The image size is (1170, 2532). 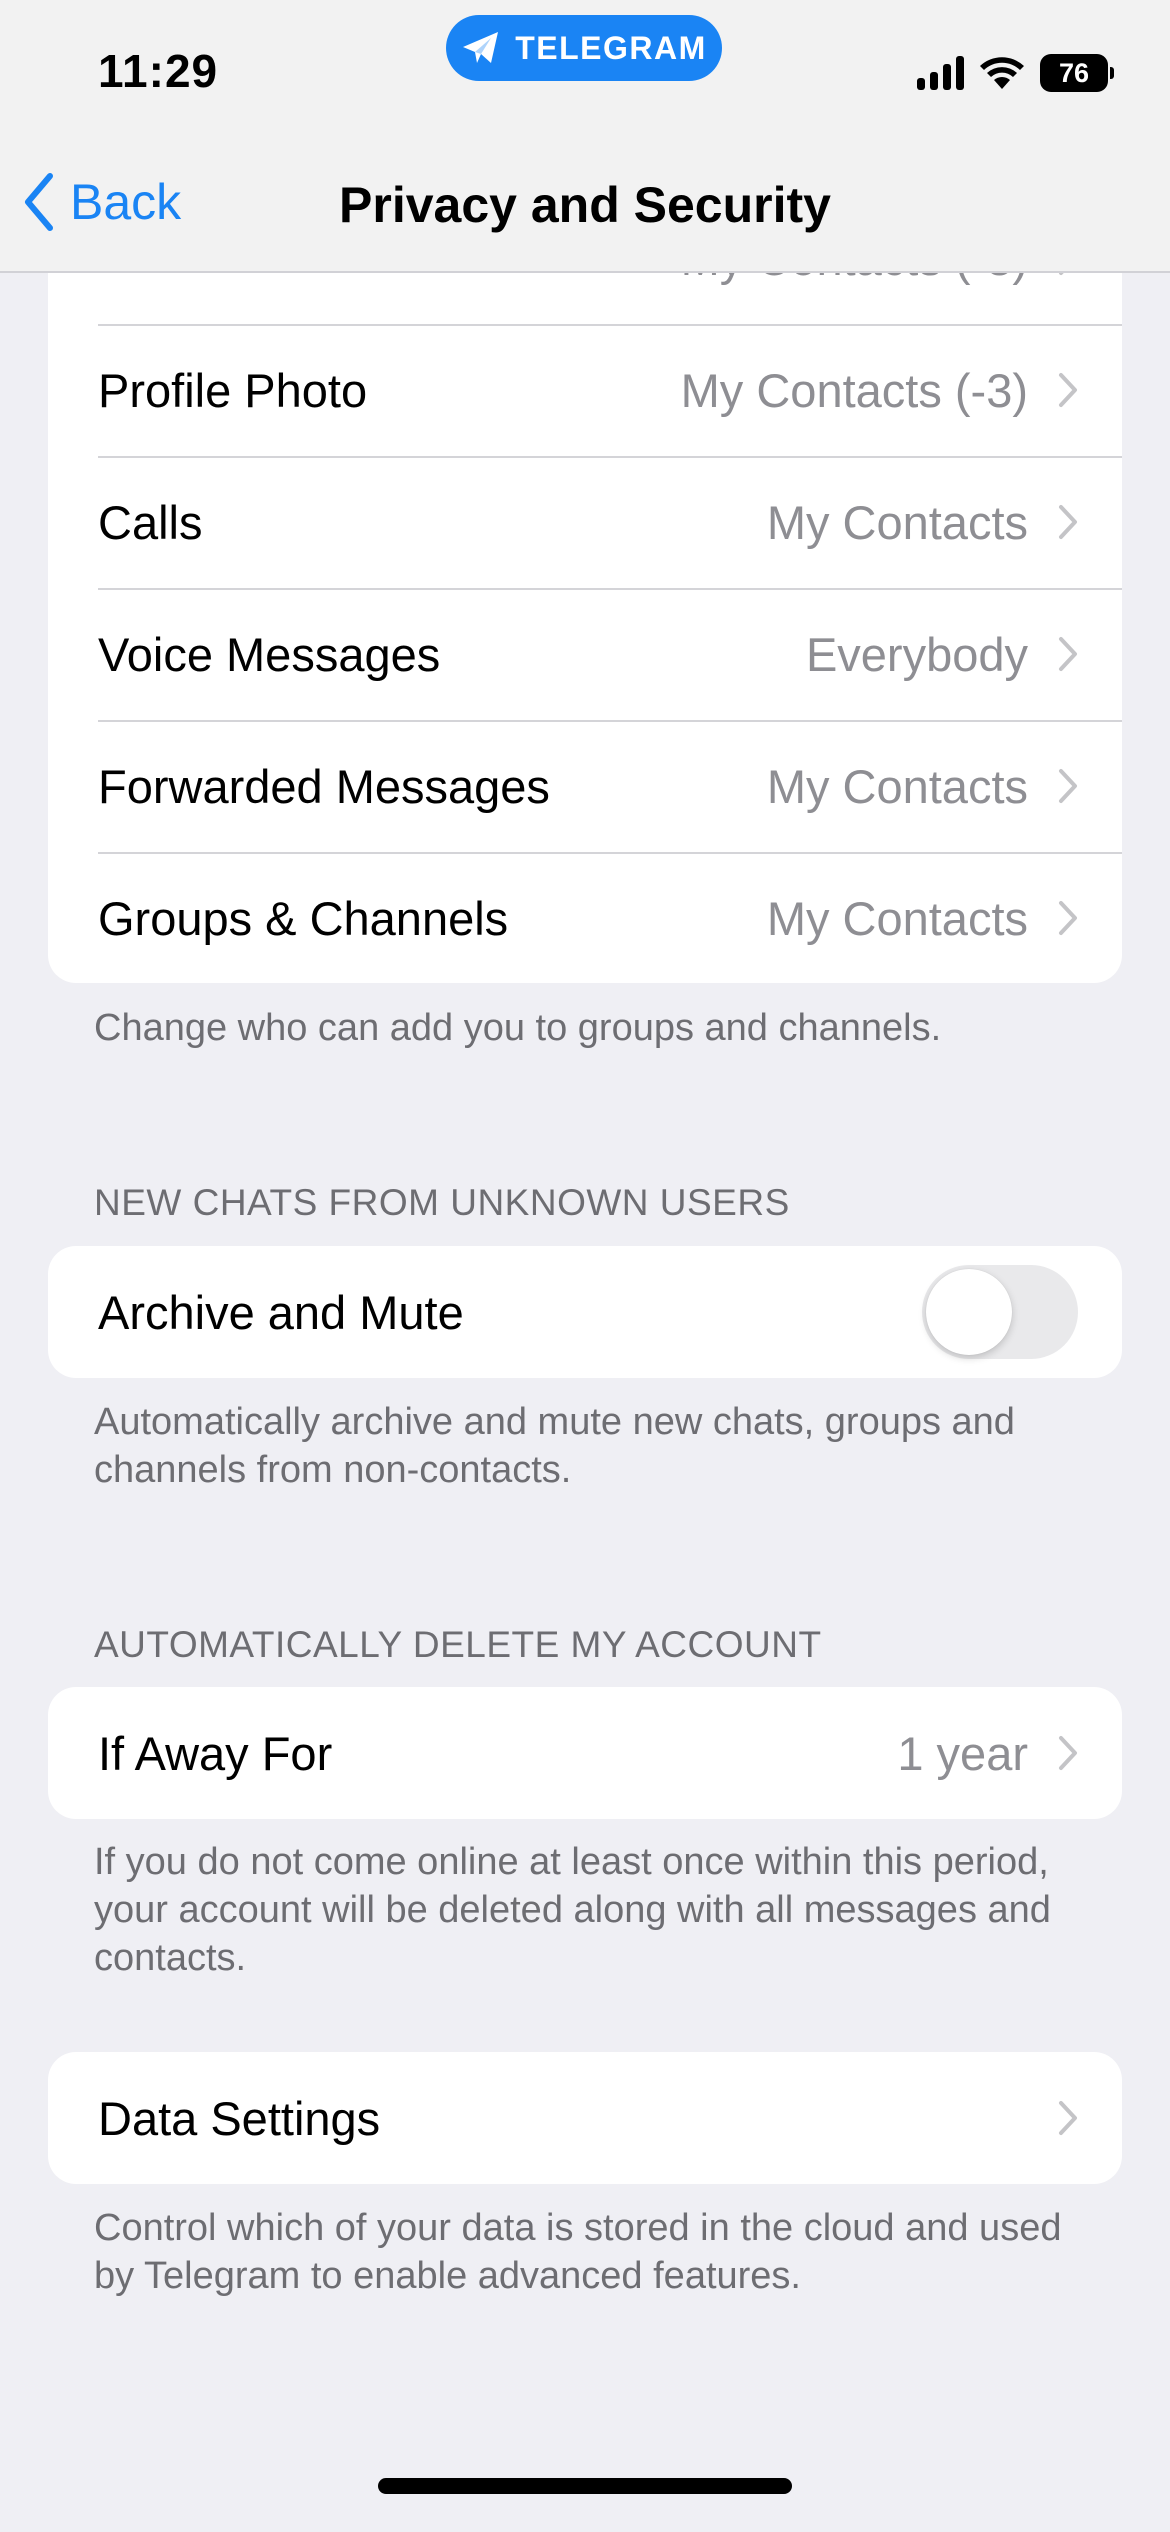 I want to click on cellular-signal-icon, so click(x=940, y=73).